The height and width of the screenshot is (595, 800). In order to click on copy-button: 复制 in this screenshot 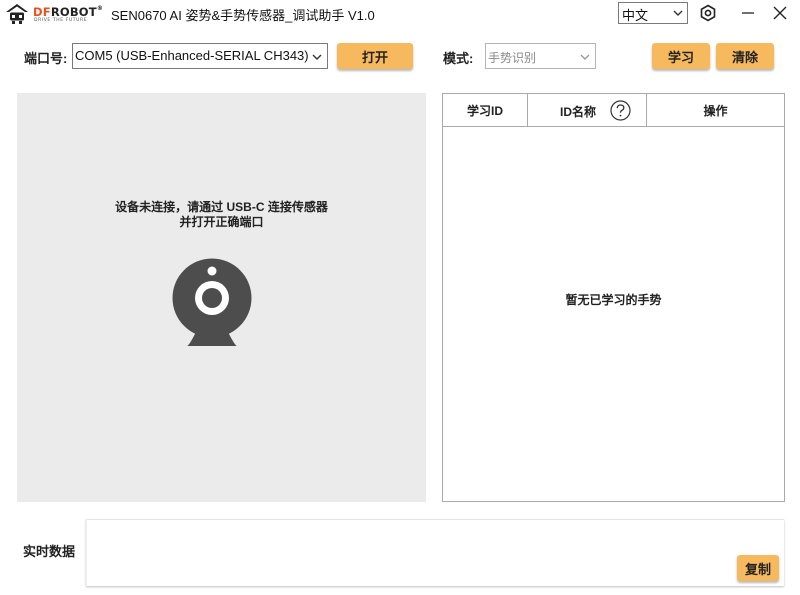, I will do `click(758, 568)`.